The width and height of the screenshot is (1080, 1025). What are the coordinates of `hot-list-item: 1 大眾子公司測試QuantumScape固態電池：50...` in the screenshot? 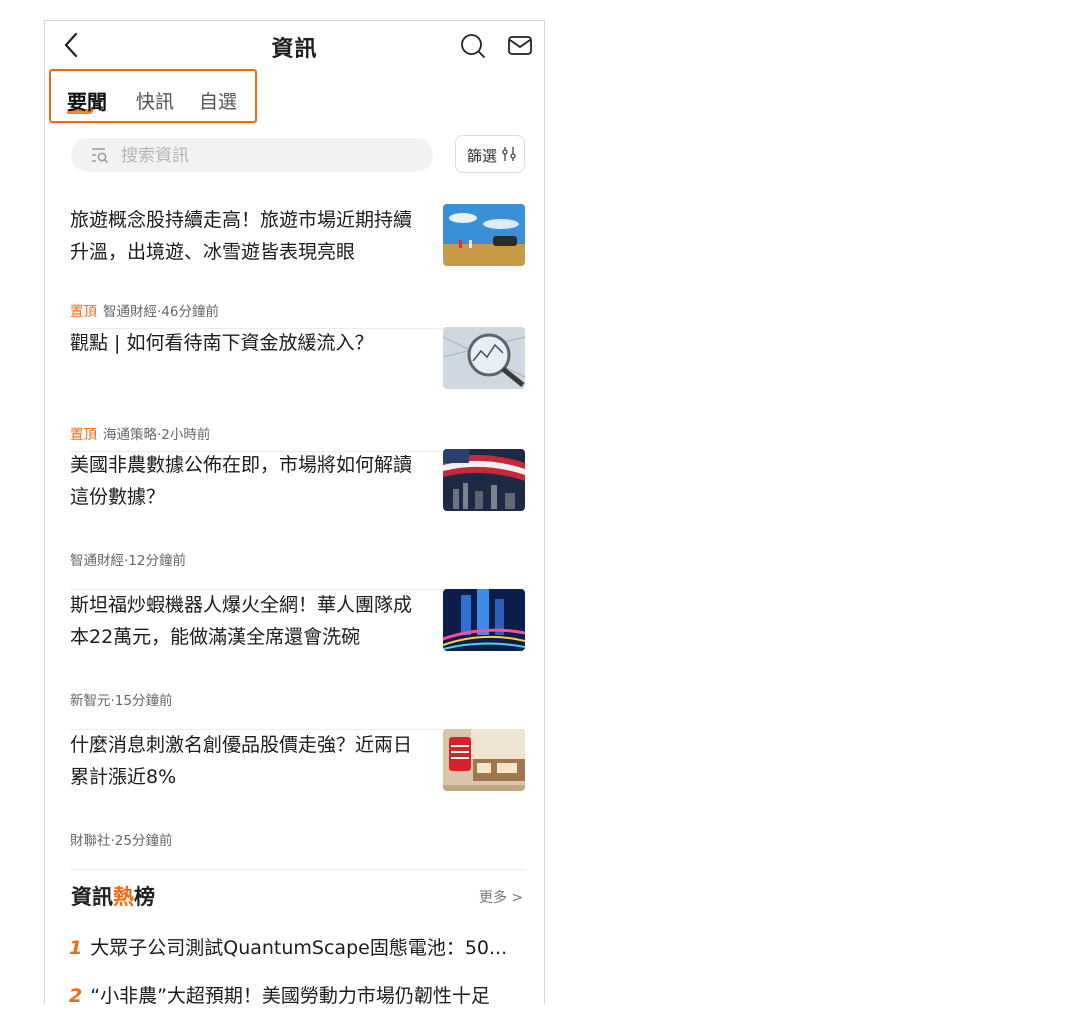 It's located at (299, 946).